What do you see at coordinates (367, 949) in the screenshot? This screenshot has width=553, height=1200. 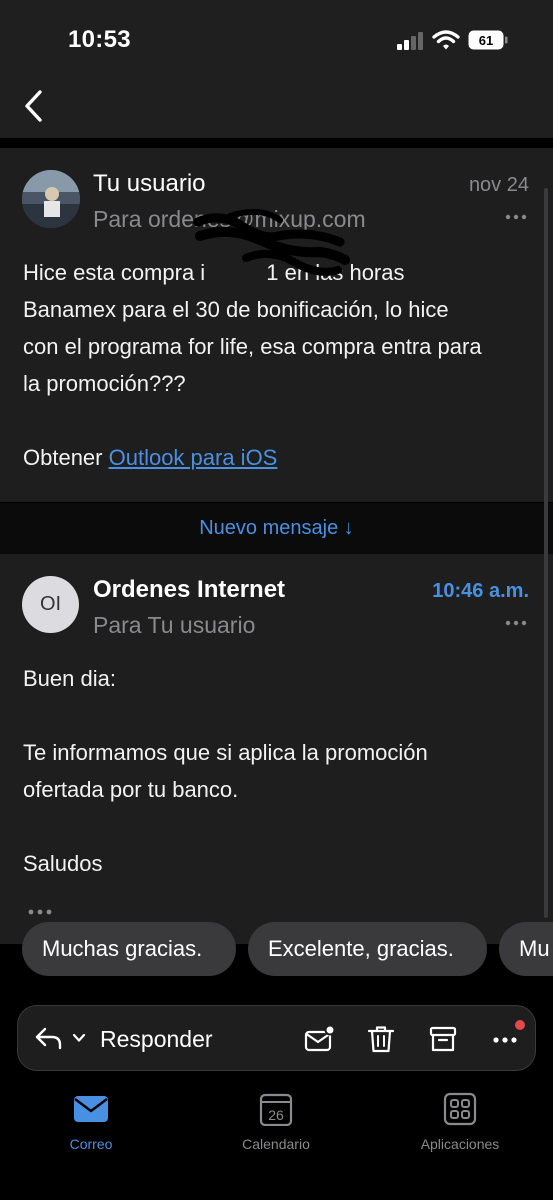 I see `quick-reply-chip: Excelente, gracias.` at bounding box center [367, 949].